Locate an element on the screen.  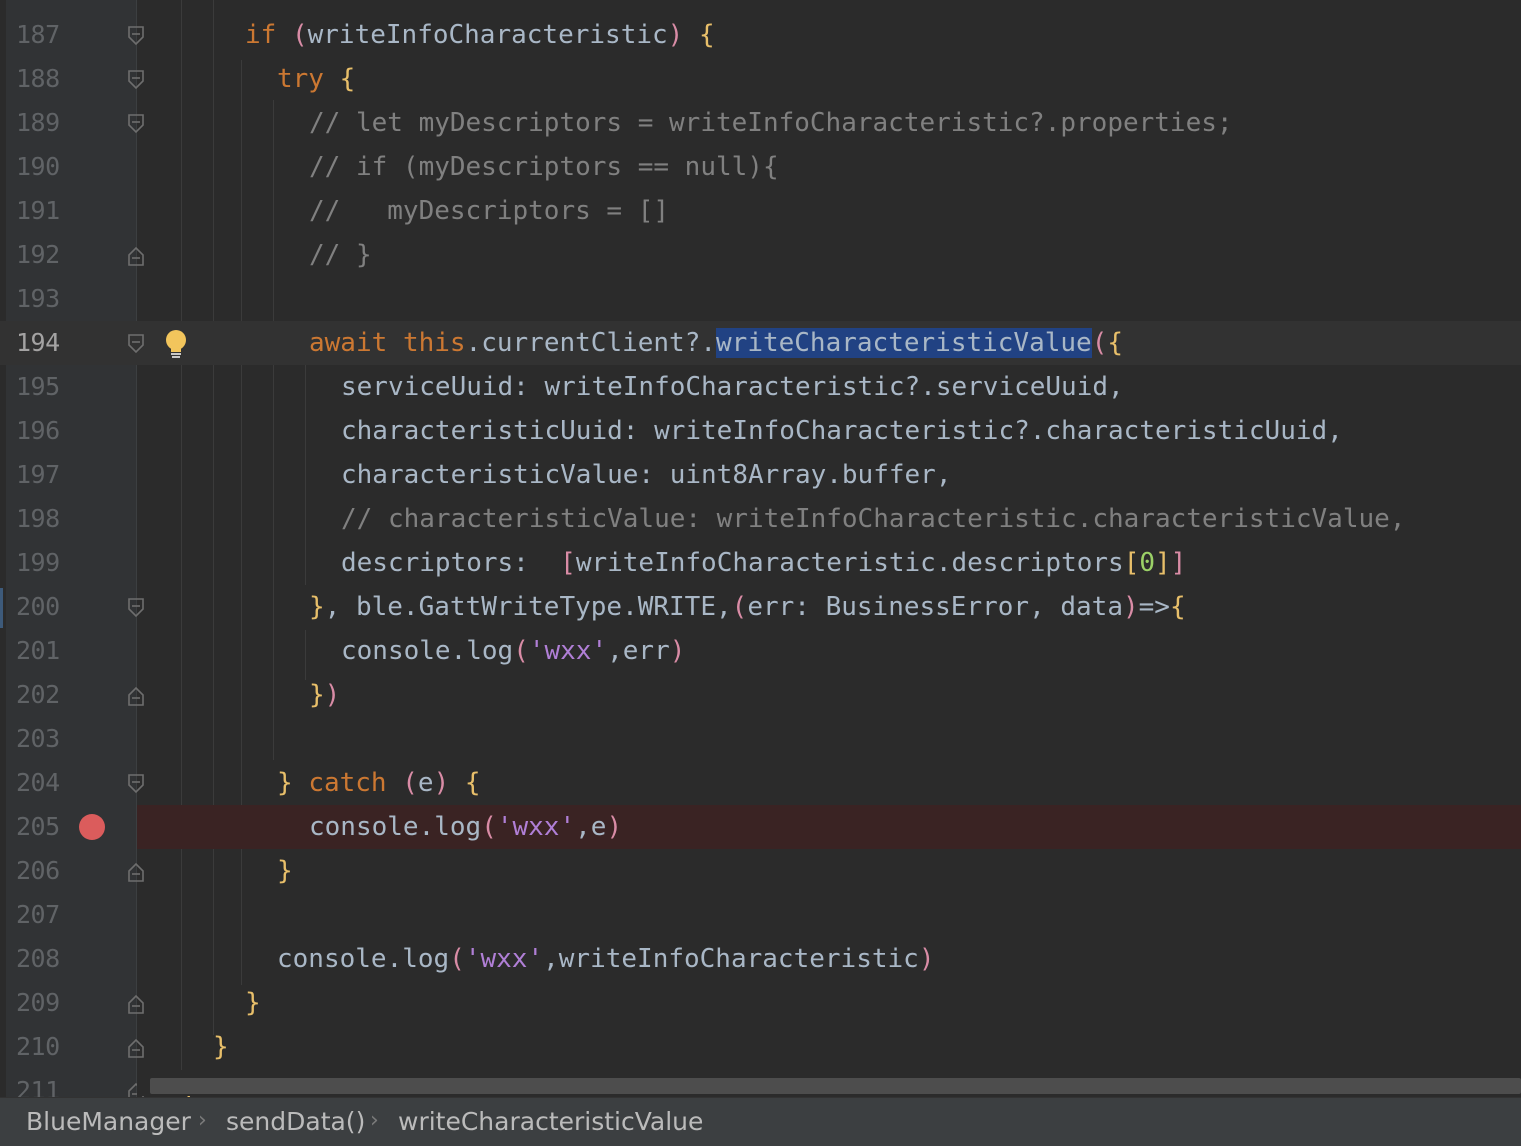
code-token: catch is located at coordinates (347, 783).